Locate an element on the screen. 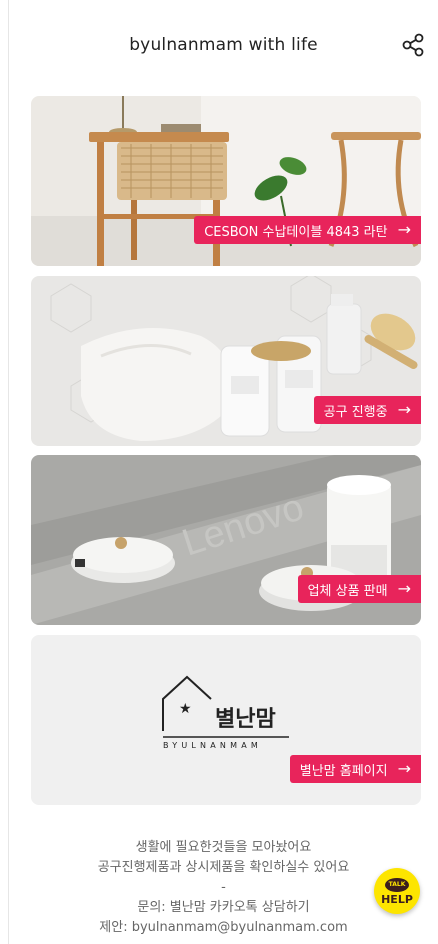 The width and height of the screenshot is (438, 944). talk-bubble-icon: TALK is located at coordinates (397, 884).